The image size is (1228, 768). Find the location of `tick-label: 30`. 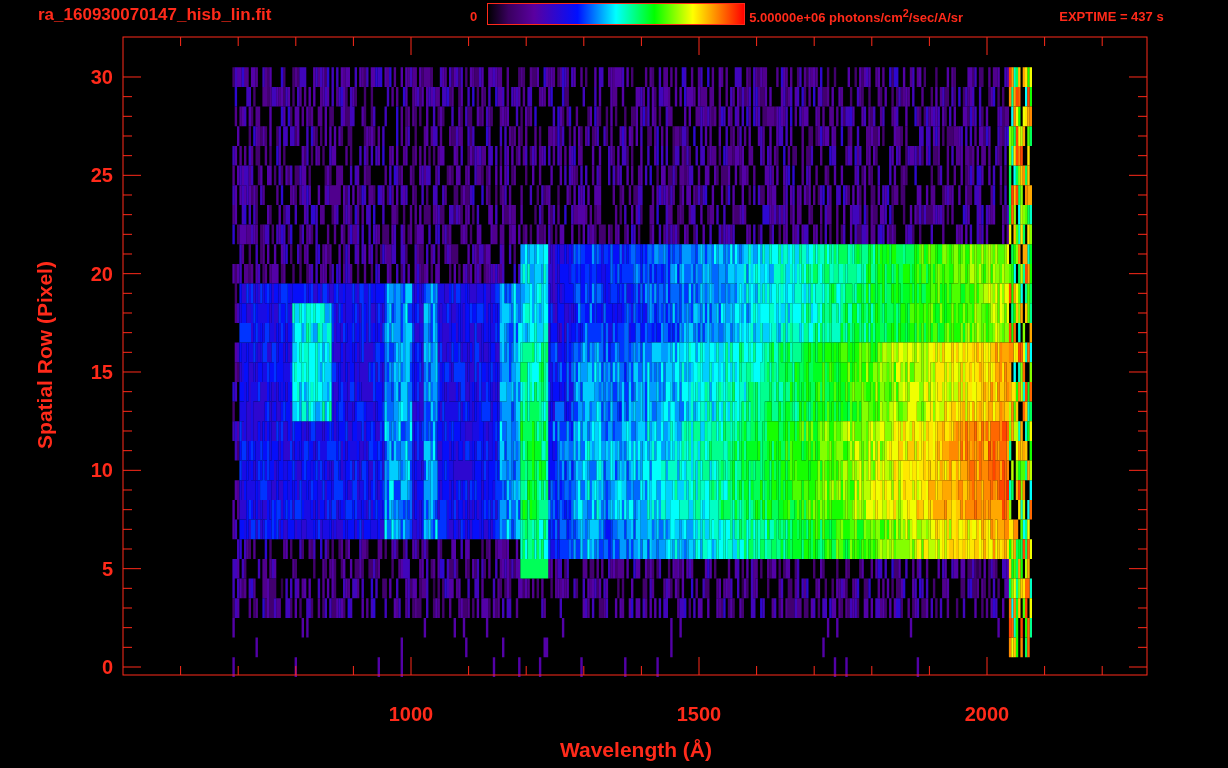

tick-label: 30 is located at coordinates (101, 77).